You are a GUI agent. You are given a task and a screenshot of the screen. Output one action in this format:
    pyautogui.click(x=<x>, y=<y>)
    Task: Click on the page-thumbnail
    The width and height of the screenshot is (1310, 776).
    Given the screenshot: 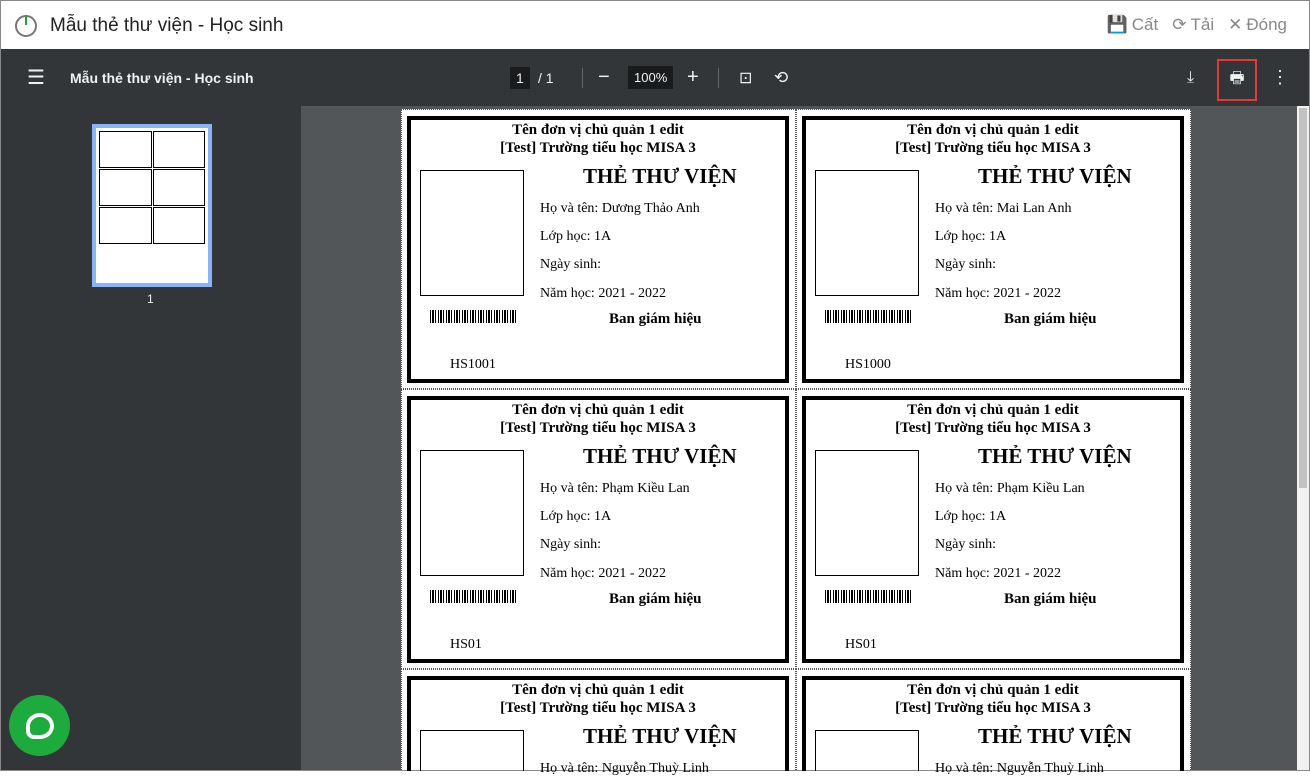 What is the action you would take?
    pyautogui.click(x=152, y=205)
    